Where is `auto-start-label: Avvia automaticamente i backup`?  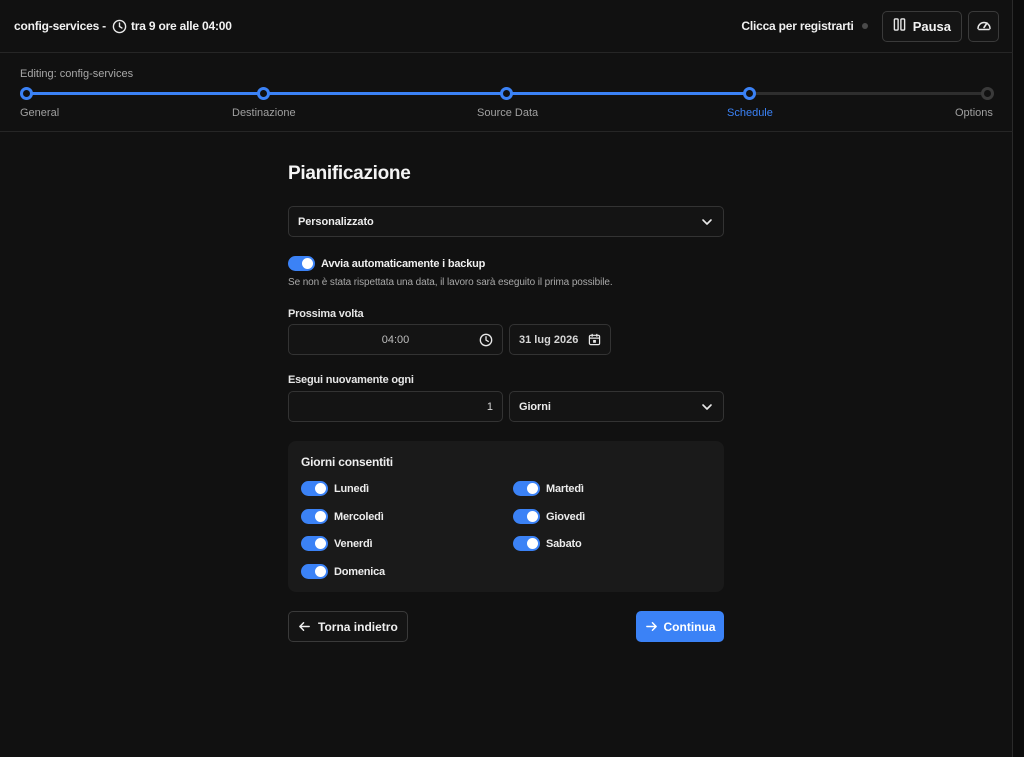
auto-start-label: Avvia automaticamente i backup is located at coordinates (403, 263).